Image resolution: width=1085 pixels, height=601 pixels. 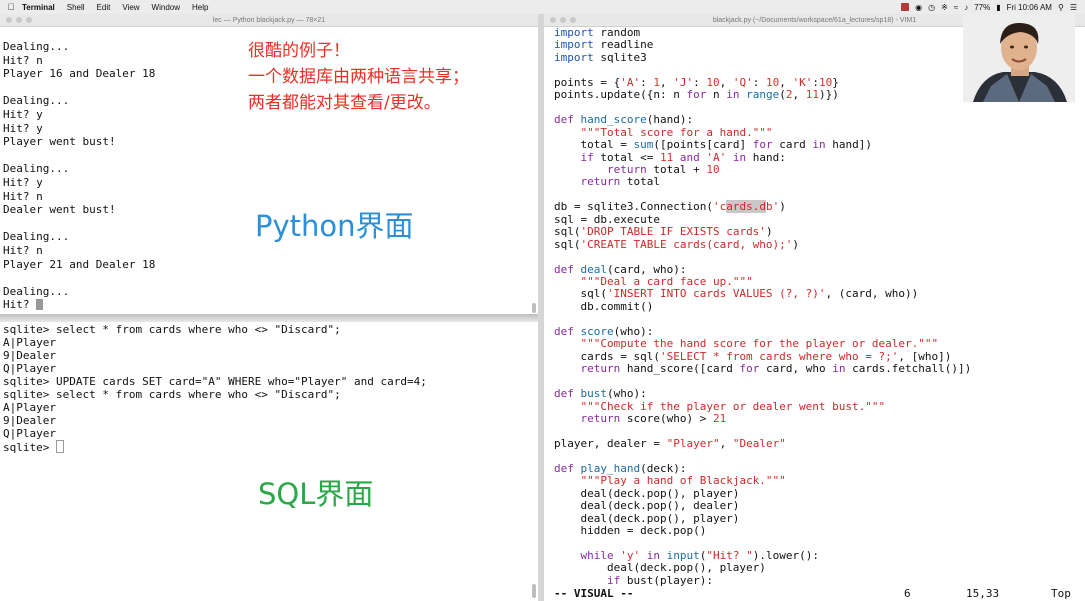 I want to click on menu-view: View, so click(x=130, y=7).